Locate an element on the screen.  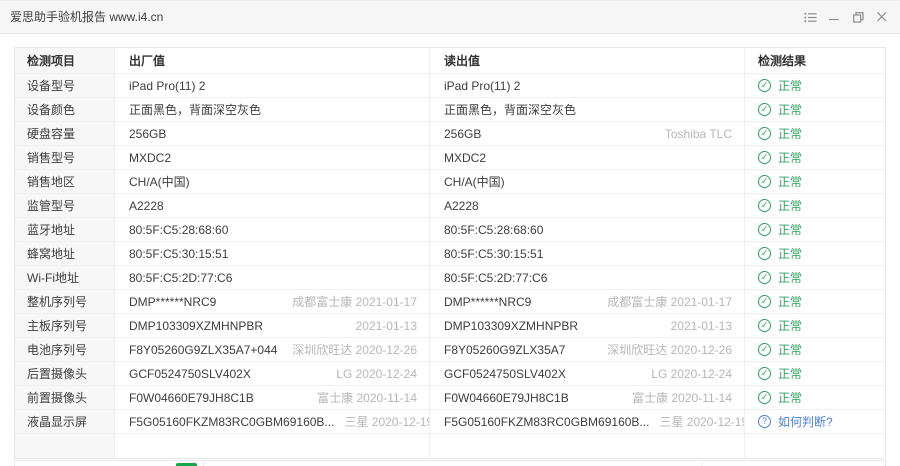
read-value: 80:5F:C5:28:68:60 is located at coordinates (494, 229).